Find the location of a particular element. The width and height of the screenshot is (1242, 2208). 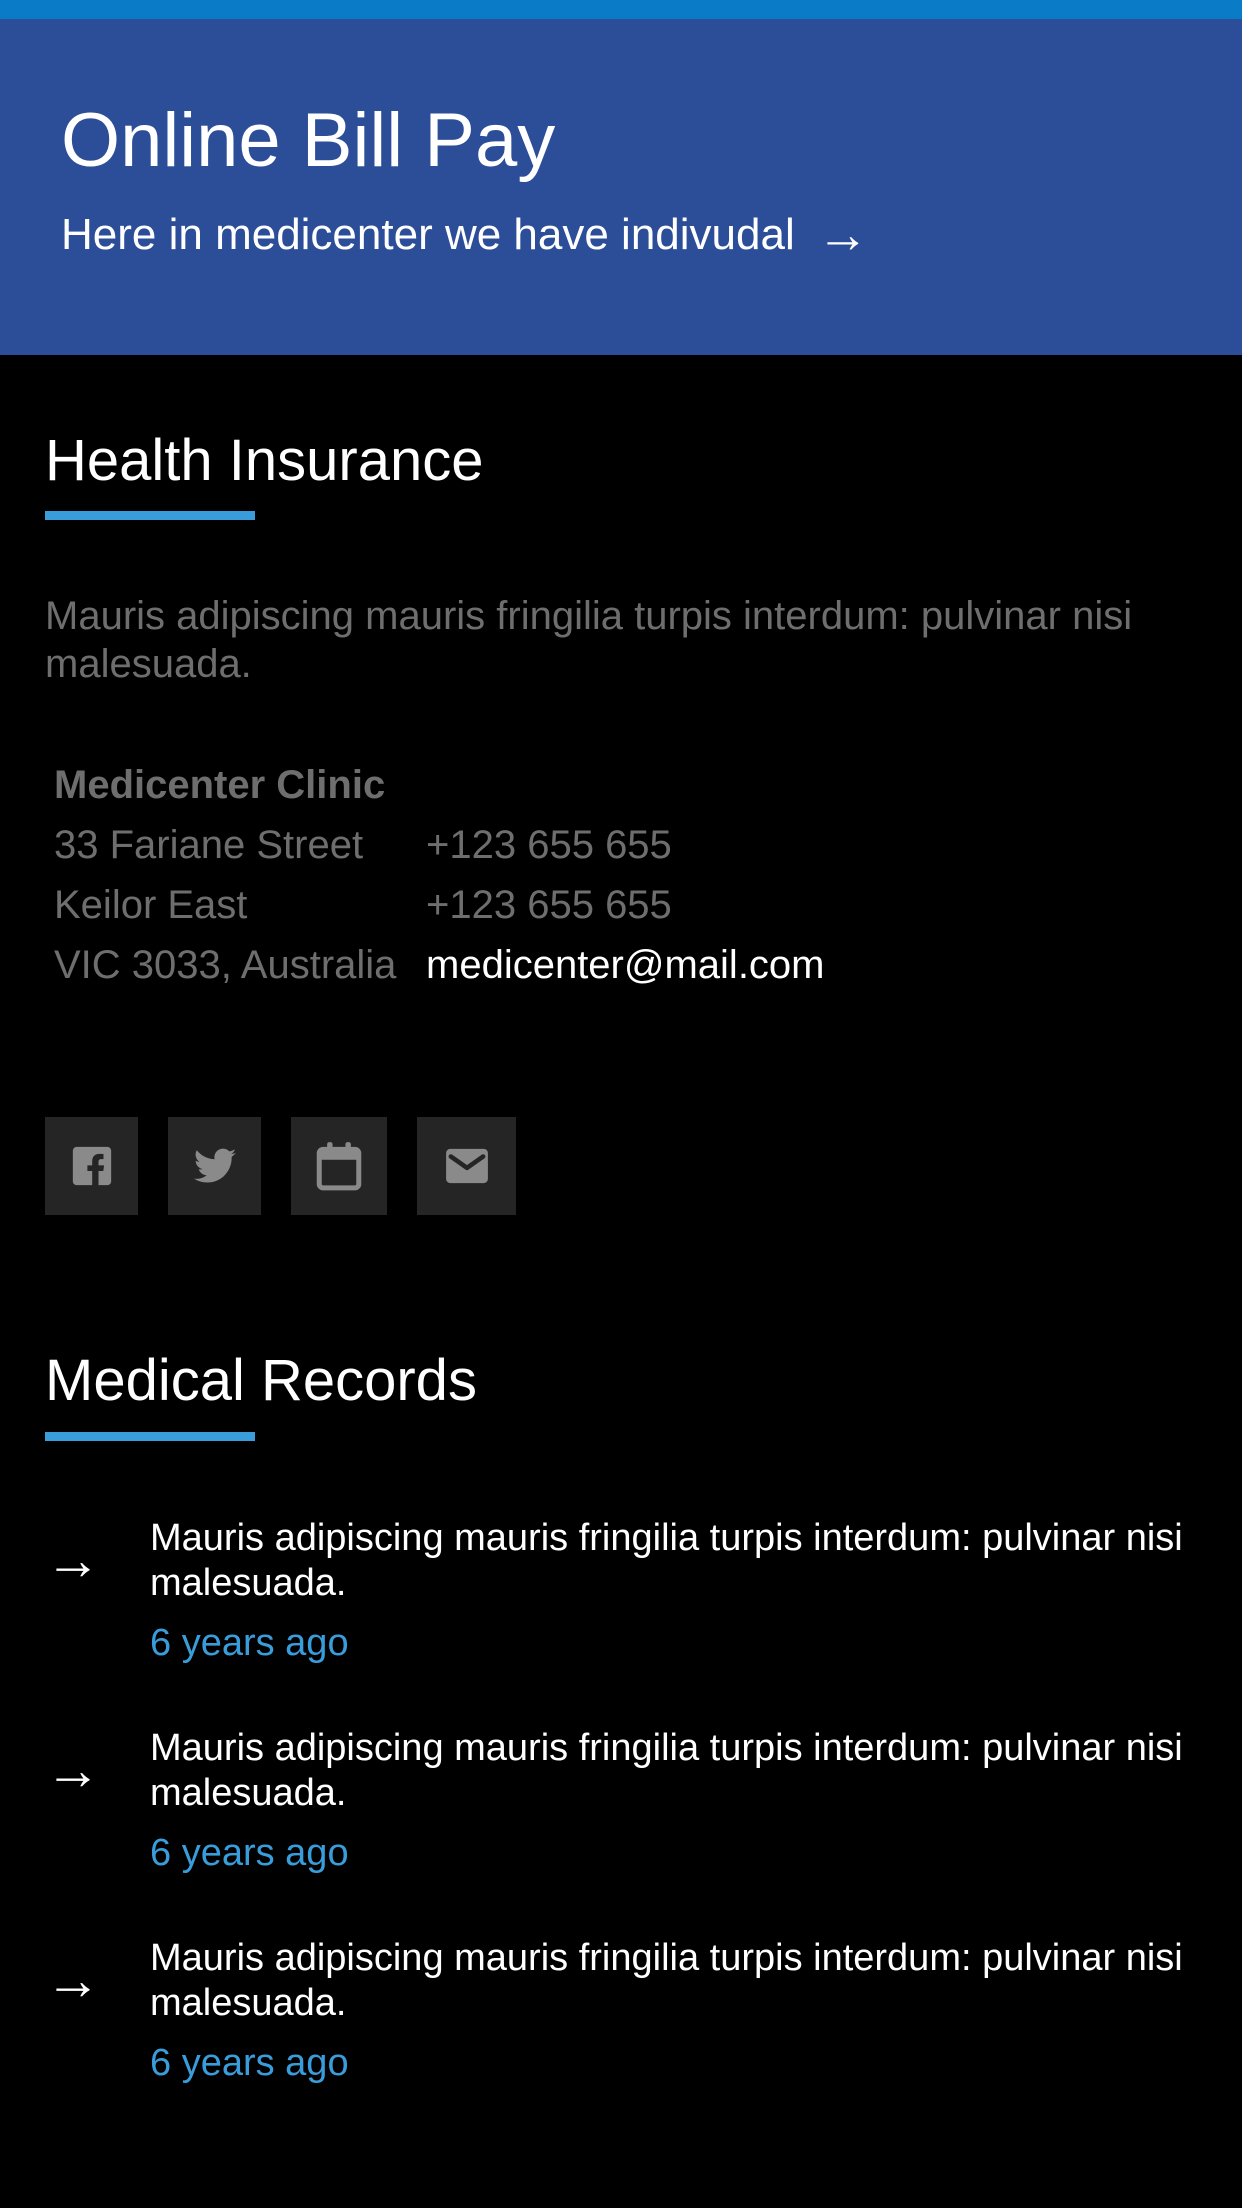

twitter-icon is located at coordinates (214, 1165).